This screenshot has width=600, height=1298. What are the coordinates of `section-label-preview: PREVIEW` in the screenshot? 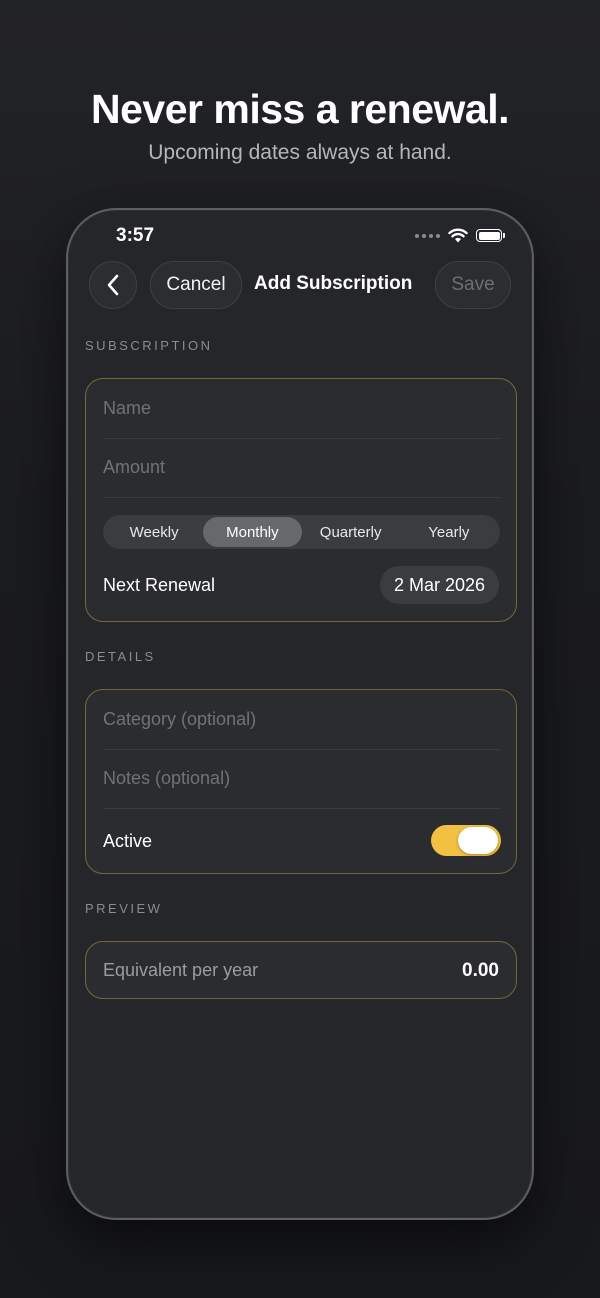 It's located at (124, 908).